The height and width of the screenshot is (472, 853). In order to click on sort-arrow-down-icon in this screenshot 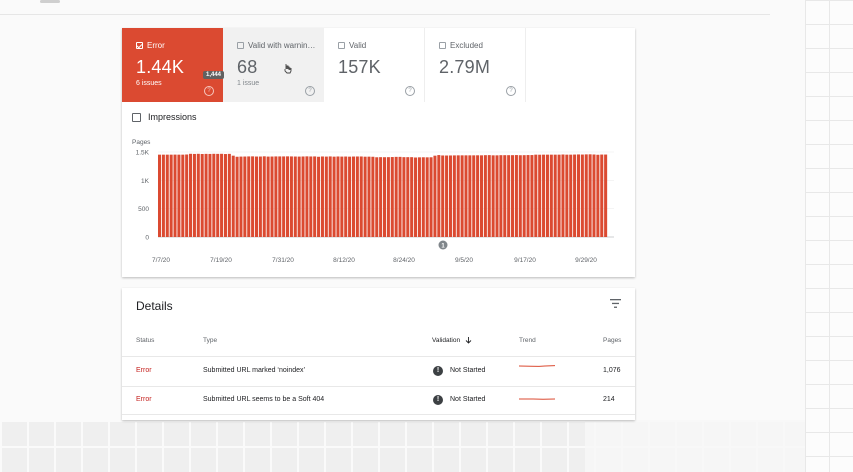, I will do `click(468, 340)`.